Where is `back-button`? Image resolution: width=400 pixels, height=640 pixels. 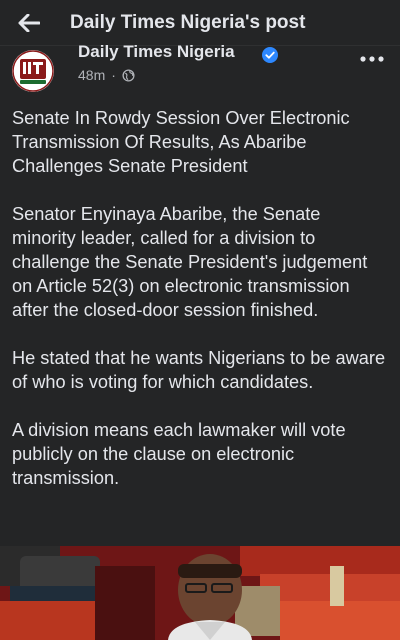 back-button is located at coordinates (29, 23).